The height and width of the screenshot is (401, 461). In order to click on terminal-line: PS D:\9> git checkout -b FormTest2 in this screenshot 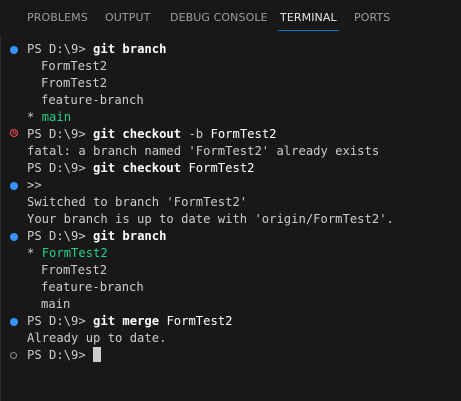, I will do `click(152, 134)`.